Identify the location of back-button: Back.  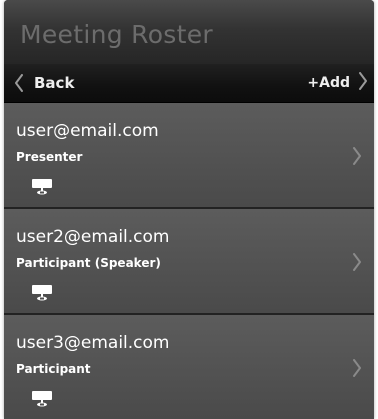
(44, 83).